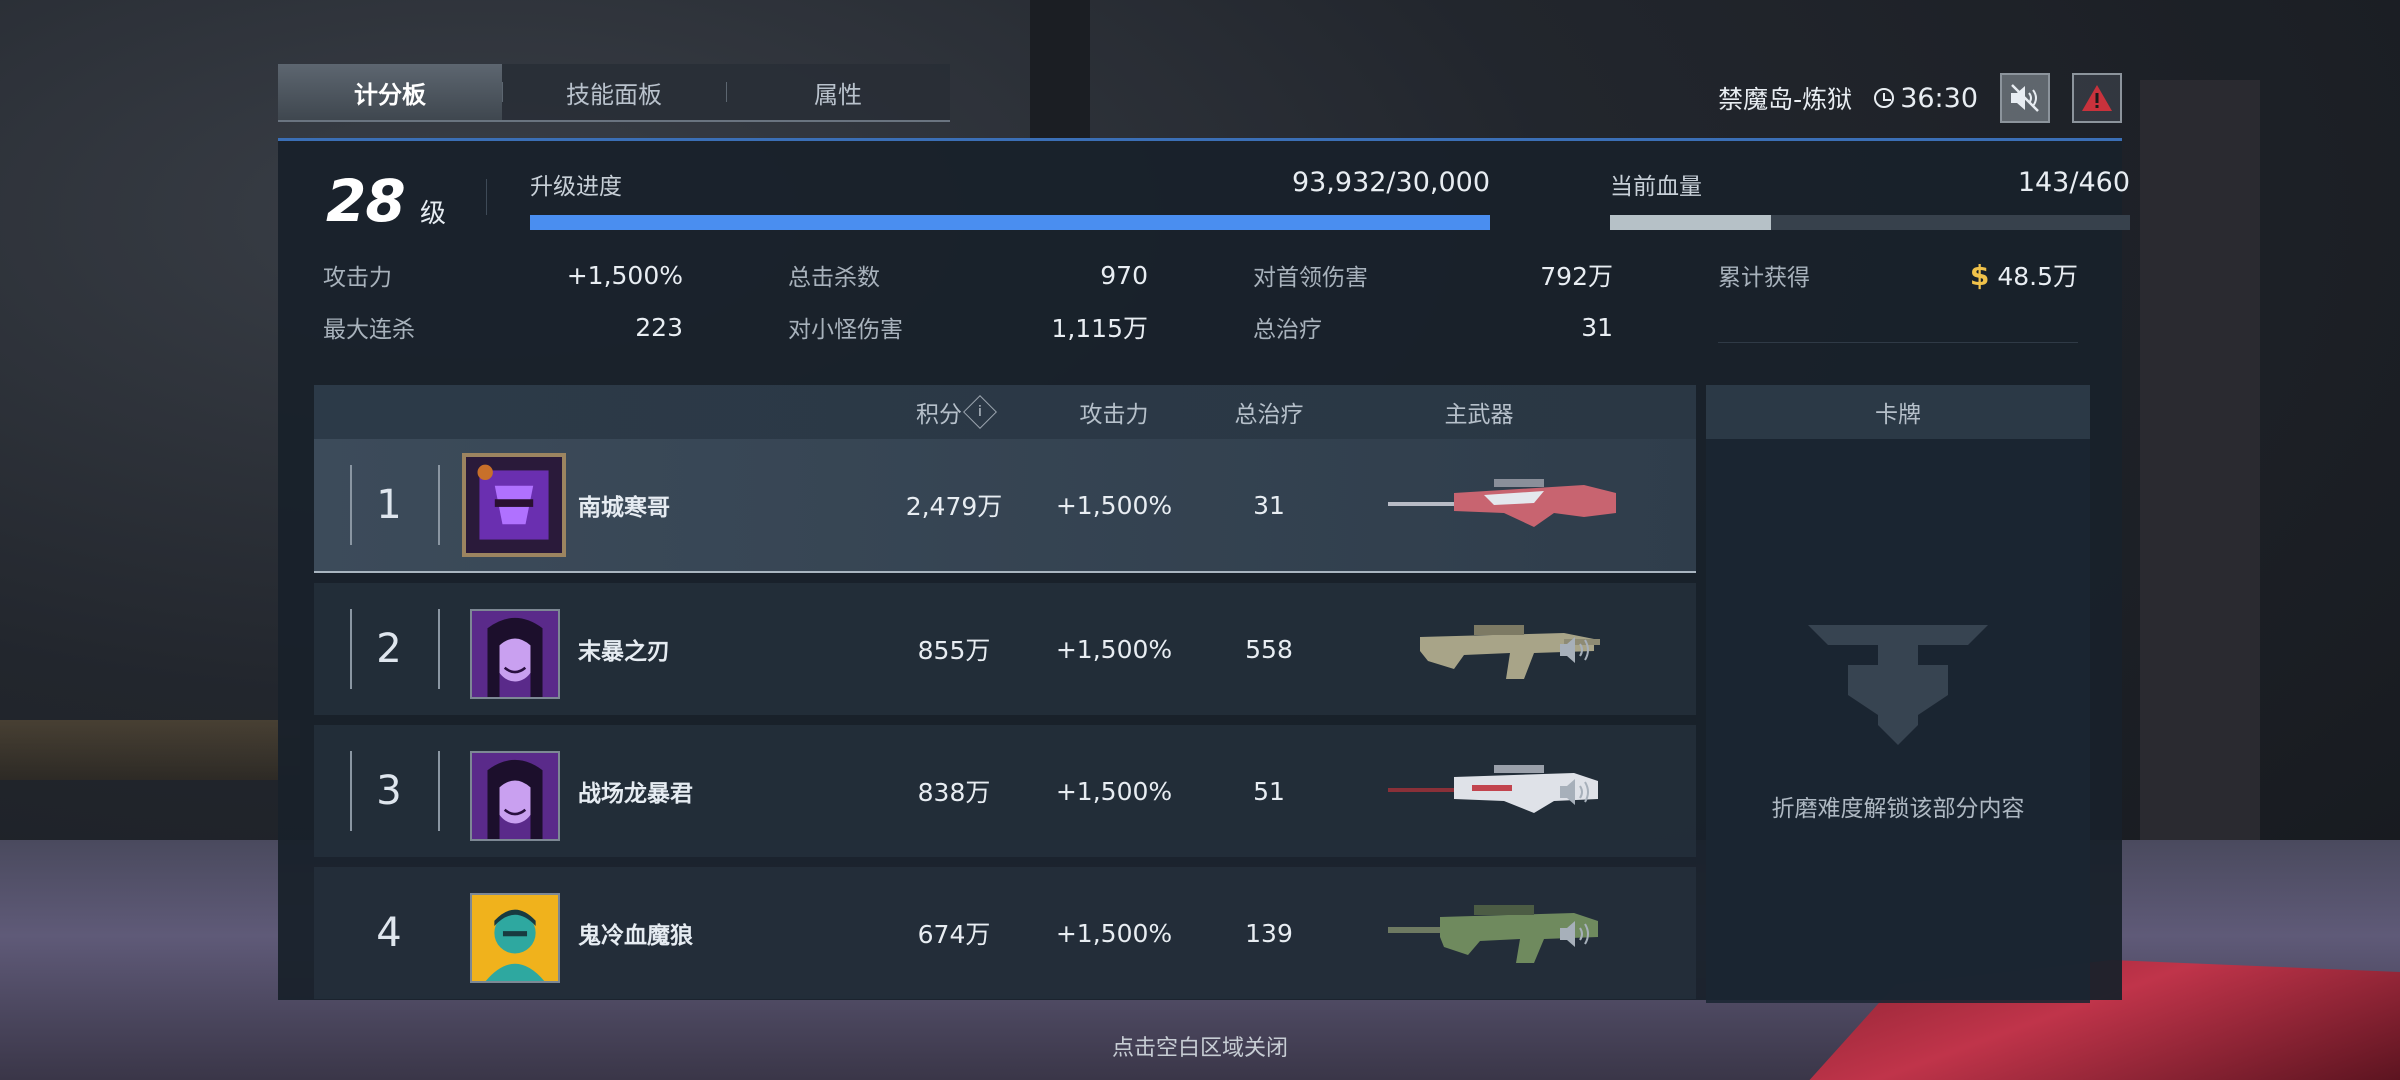 The height and width of the screenshot is (1080, 2400). What do you see at coordinates (1269, 415) in the screenshot?
I see `header-heal: 总治疗` at bounding box center [1269, 415].